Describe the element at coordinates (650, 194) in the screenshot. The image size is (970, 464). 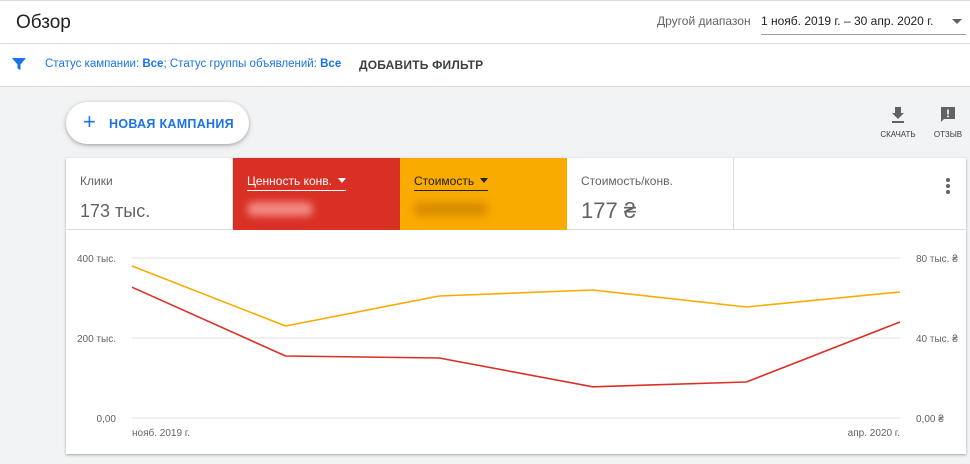
I see `metric-cost-per-conversion: Стоимость/конв. 177 ₴` at that location.